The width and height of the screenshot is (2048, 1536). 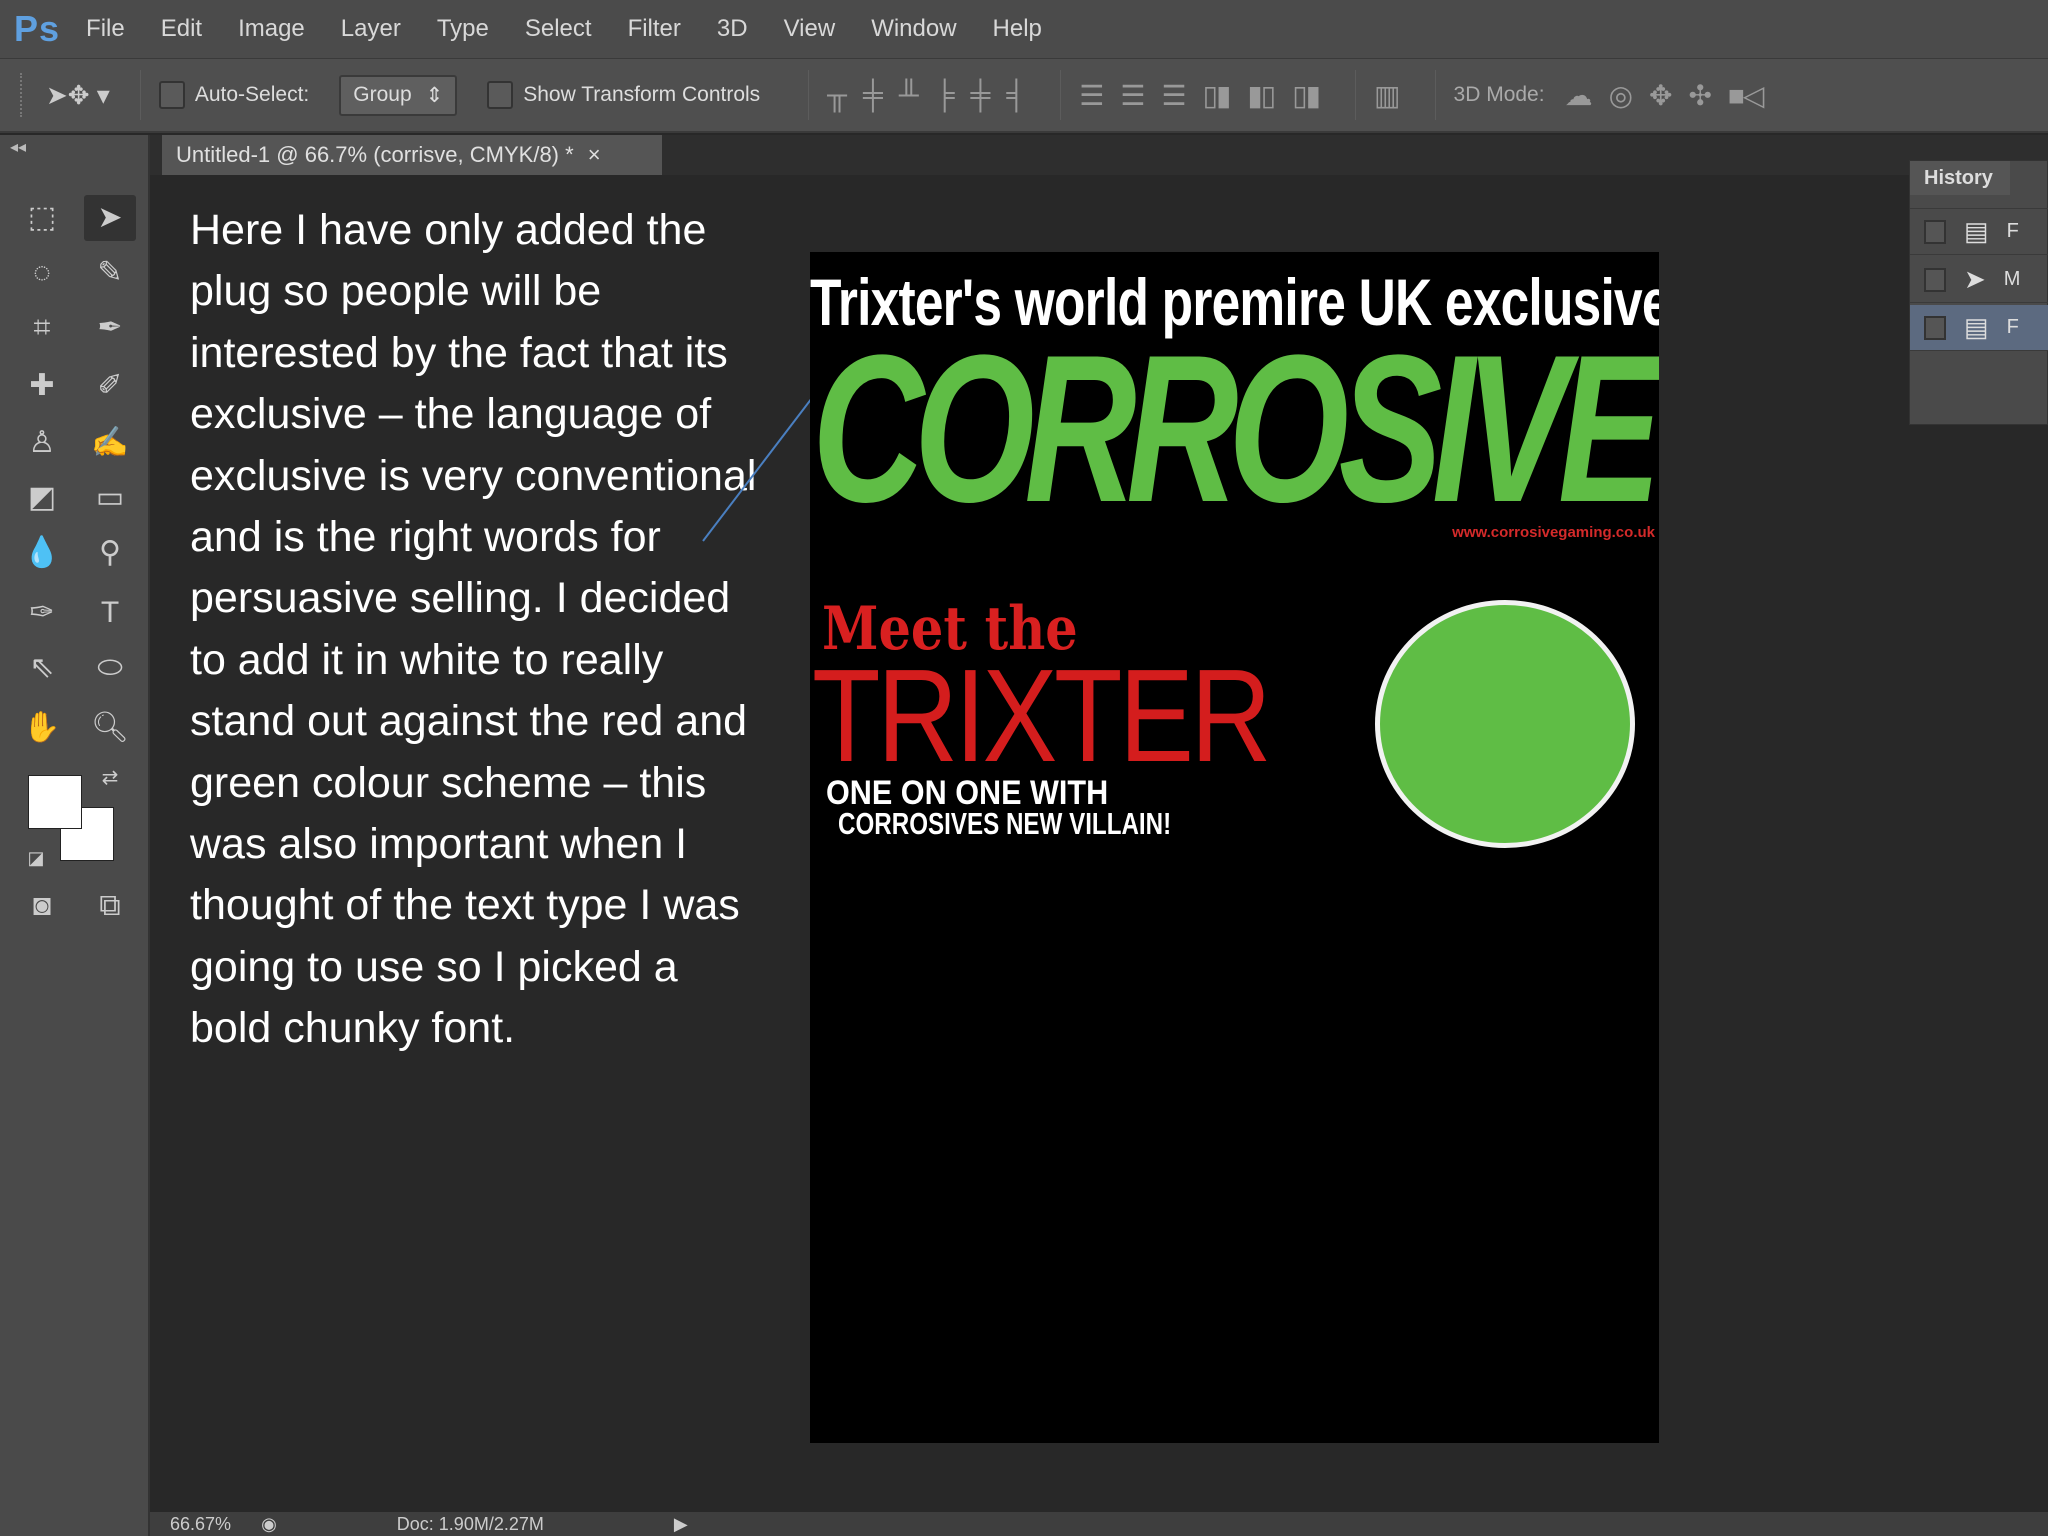 I want to click on history-item-label: M, so click(x=2012, y=279).